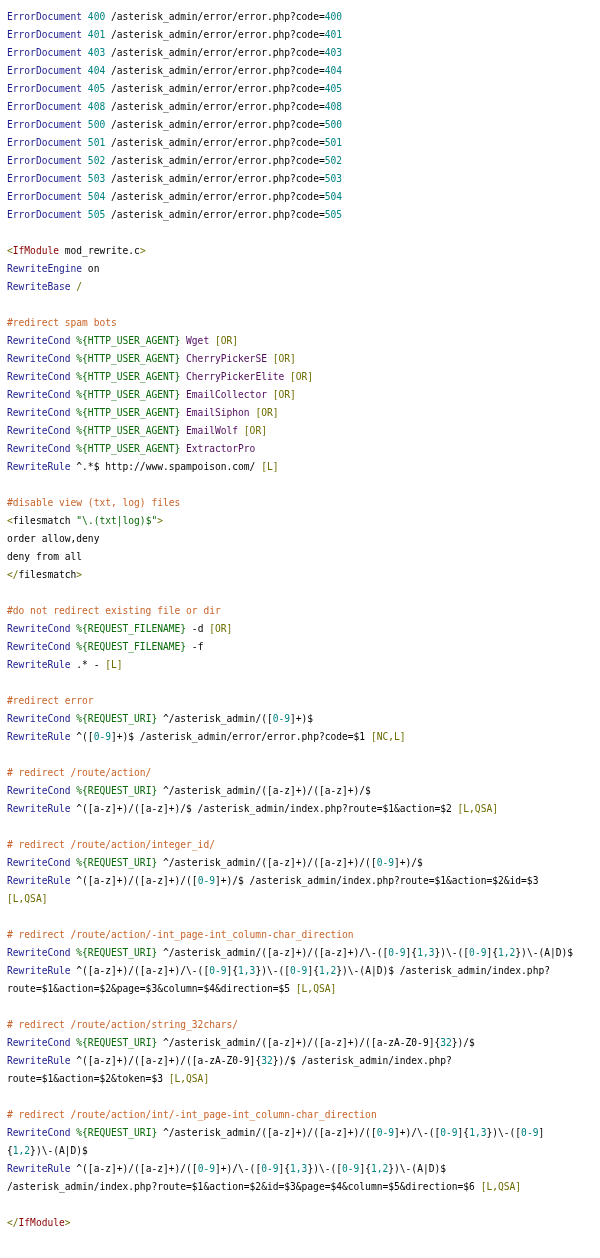 The height and width of the screenshot is (1258, 600). I want to click on code-line: RewriteCond %{HTTP_USER_AGENT} CherryPickerSE [OR], so click(151, 359).